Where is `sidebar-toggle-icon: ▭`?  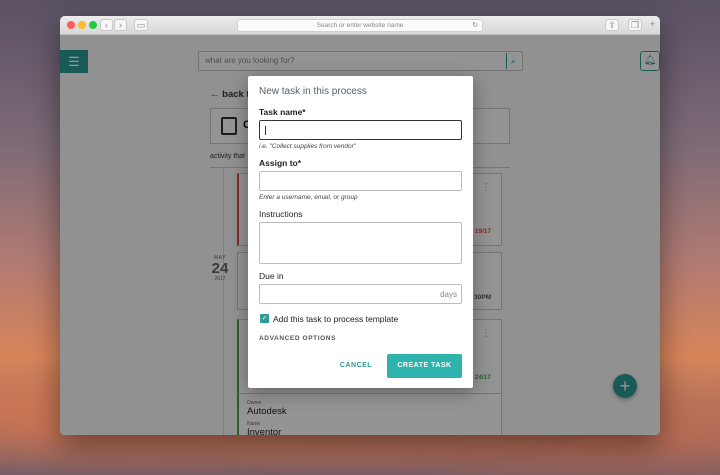 sidebar-toggle-icon: ▭ is located at coordinates (141, 25).